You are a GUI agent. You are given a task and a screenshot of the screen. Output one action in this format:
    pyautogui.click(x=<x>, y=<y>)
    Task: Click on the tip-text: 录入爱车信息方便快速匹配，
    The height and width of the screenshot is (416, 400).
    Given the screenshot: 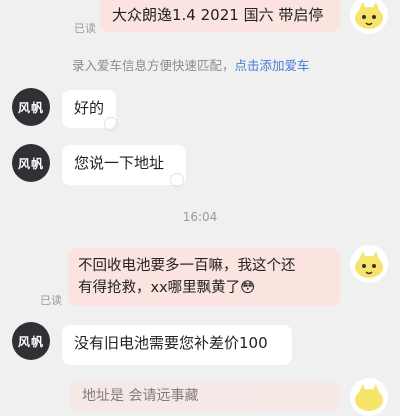 What is the action you would take?
    pyautogui.click(x=153, y=65)
    